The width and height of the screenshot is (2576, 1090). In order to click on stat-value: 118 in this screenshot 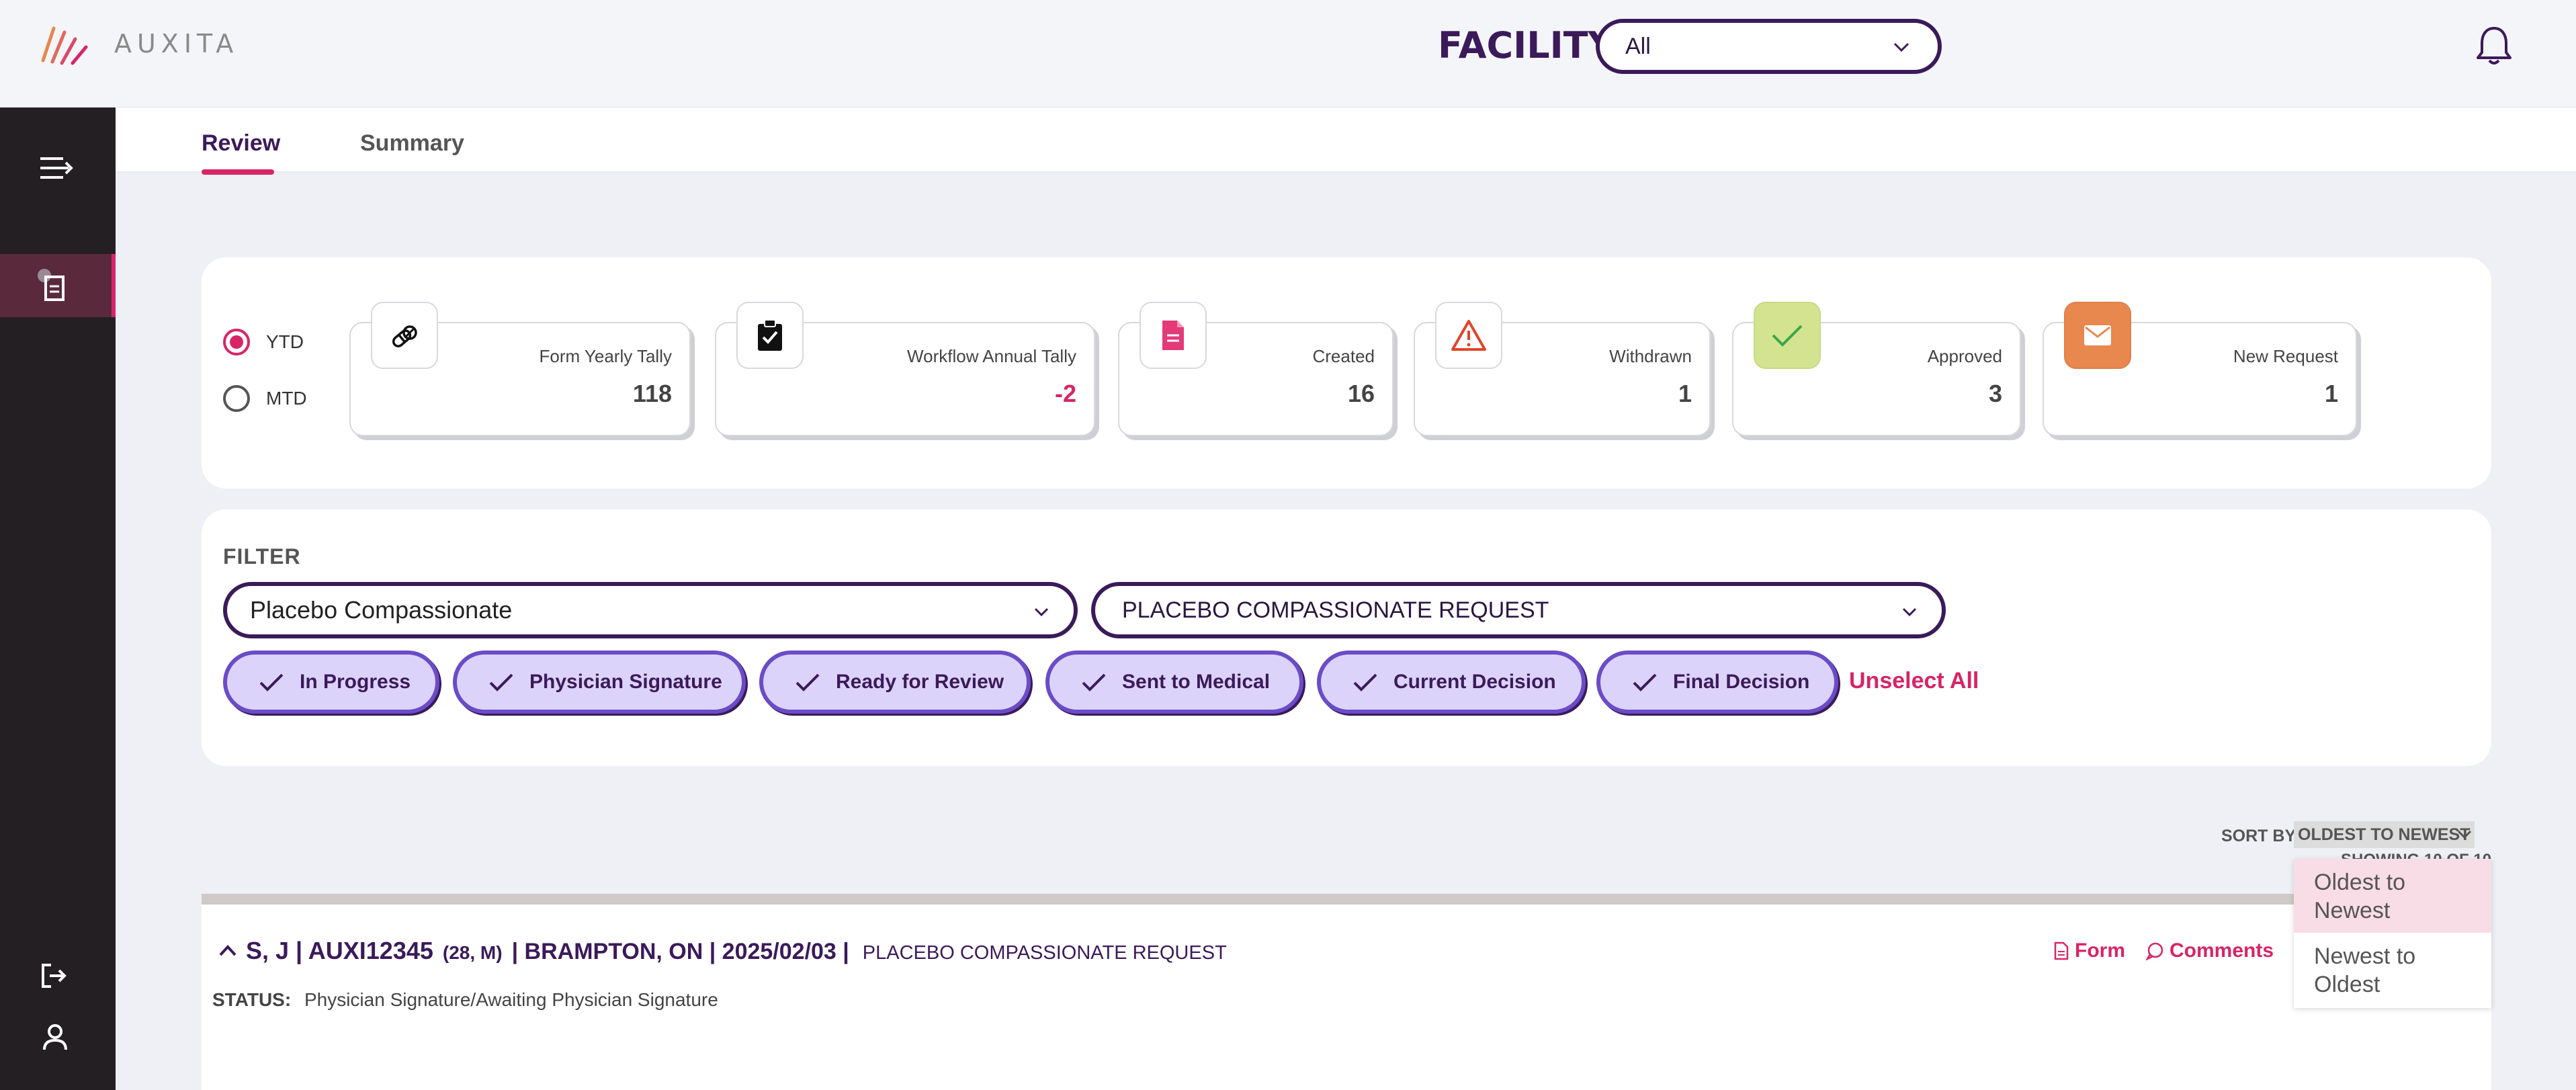, I will do `click(652, 393)`.